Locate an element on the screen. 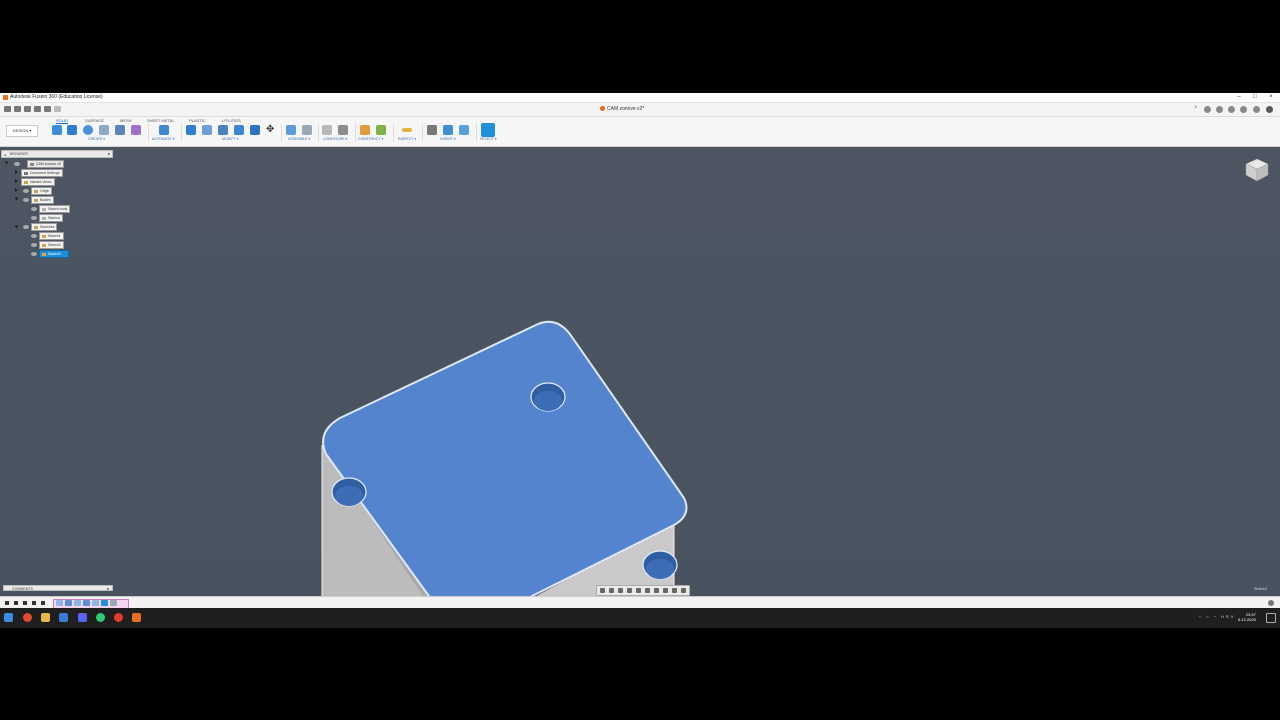 The width and height of the screenshot is (1280, 720). browser-app-icon is located at coordinates (27, 617).